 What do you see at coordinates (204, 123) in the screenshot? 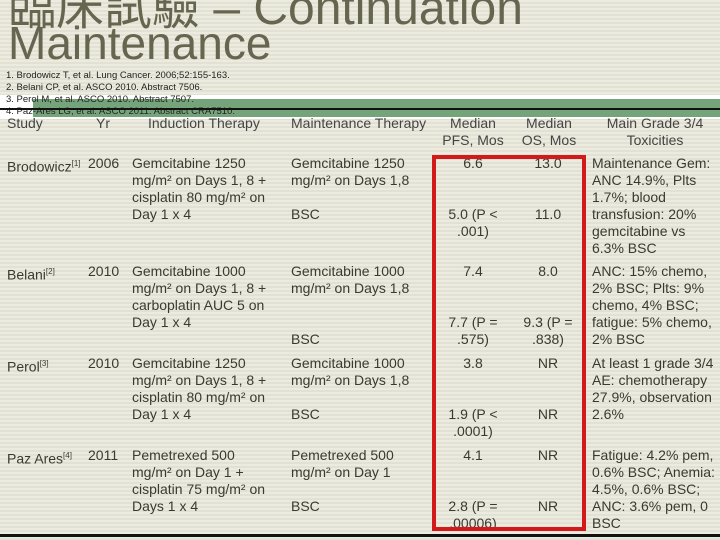
I see `header-induction: Induction Therapy` at bounding box center [204, 123].